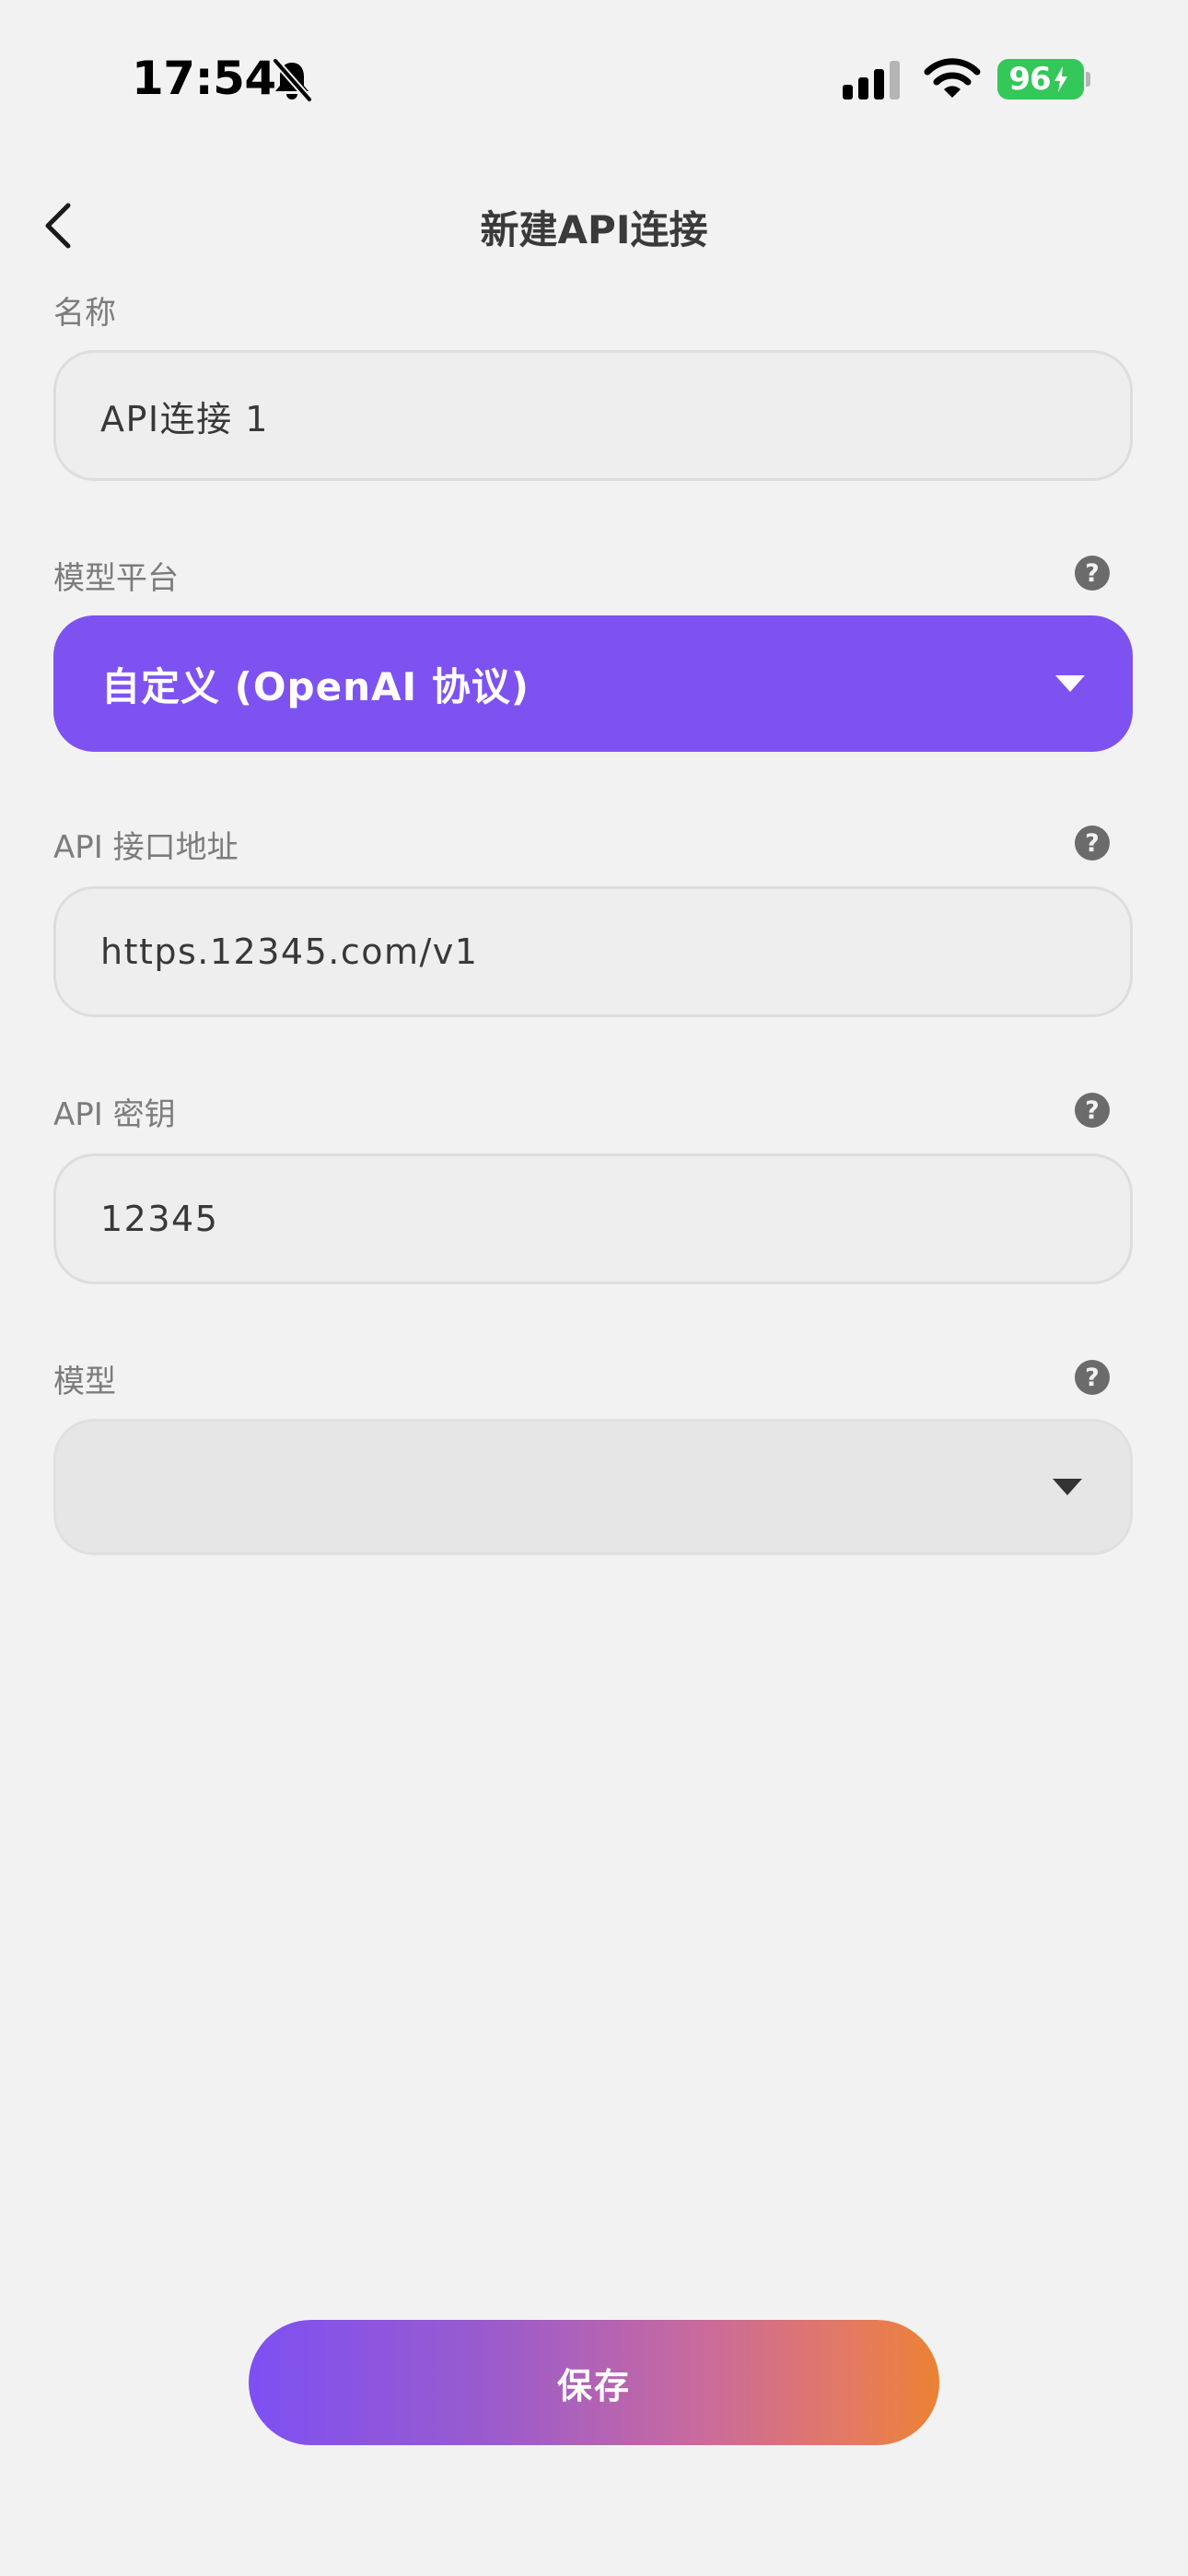  Describe the element at coordinates (1092, 1377) in the screenshot. I see `model-help-icon: ?` at that location.